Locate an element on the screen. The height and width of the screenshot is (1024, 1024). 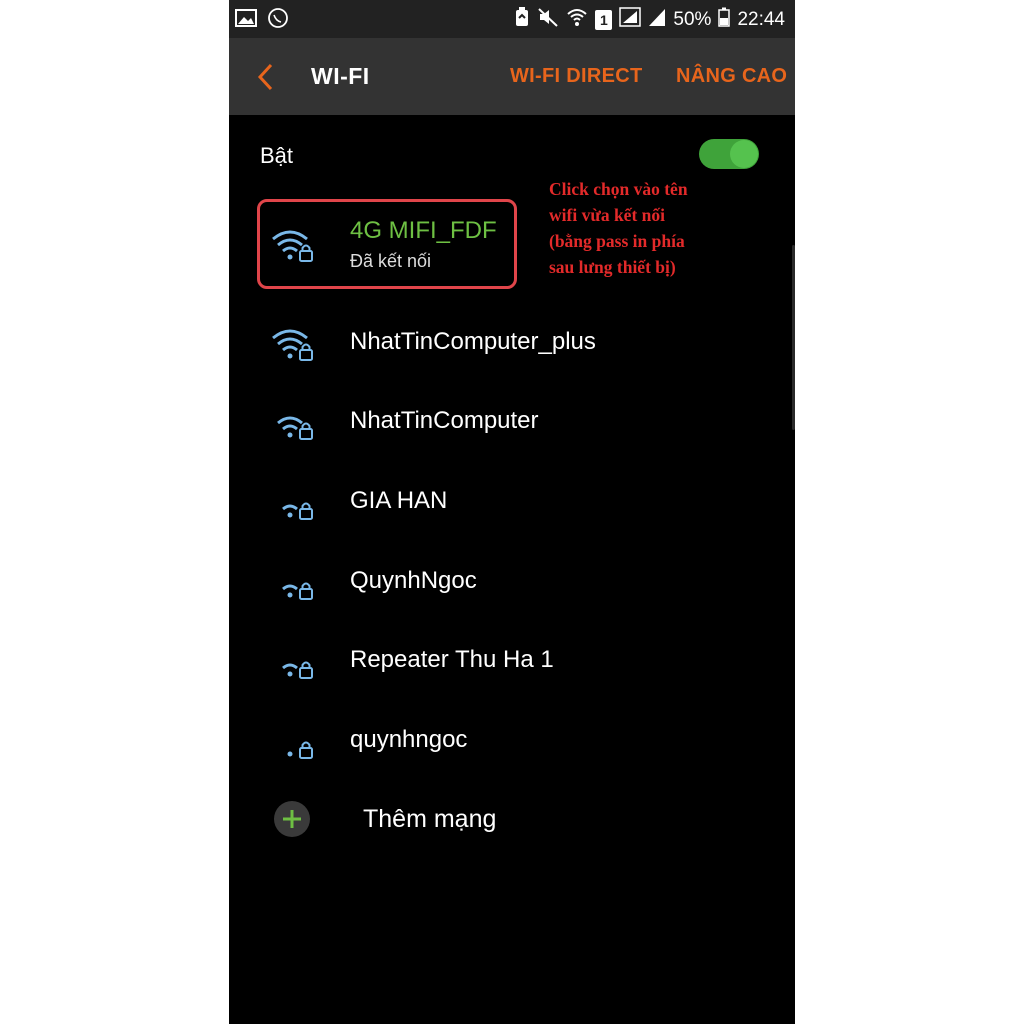
battery-percent: 50% is located at coordinates (692, 19).